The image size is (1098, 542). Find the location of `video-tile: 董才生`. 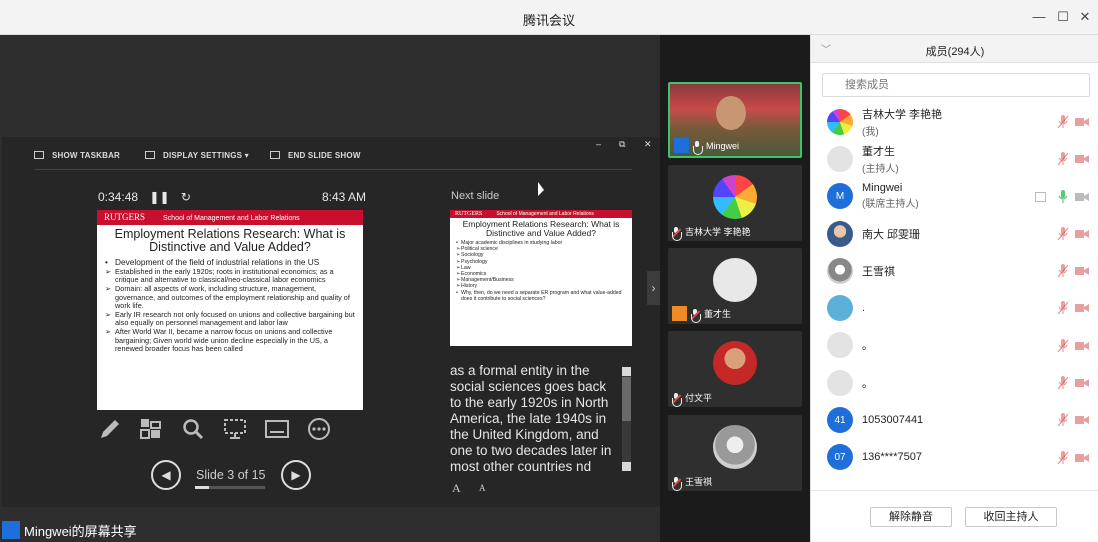

video-tile: 董才生 is located at coordinates (735, 286).